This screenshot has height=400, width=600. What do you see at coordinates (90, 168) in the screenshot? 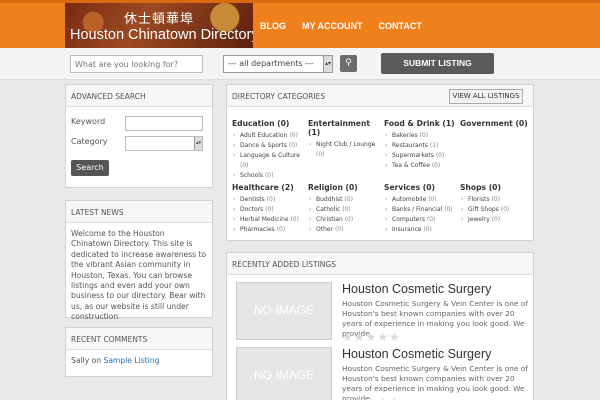
I see `advanced-search-button: Search` at bounding box center [90, 168].